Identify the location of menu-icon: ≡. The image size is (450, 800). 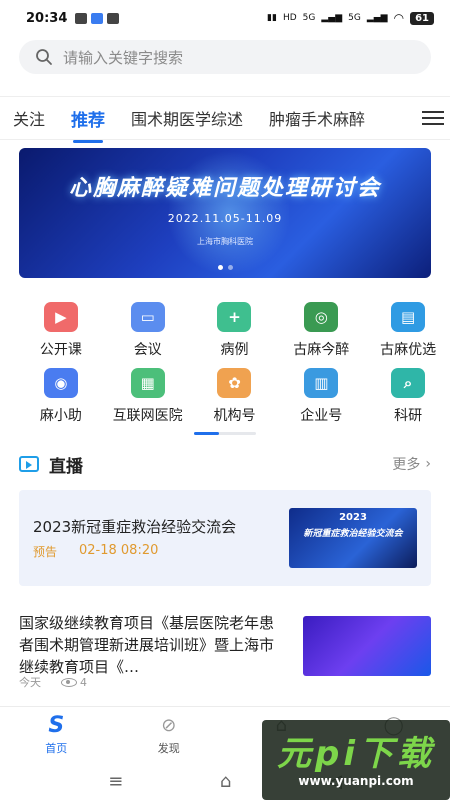
(115, 781).